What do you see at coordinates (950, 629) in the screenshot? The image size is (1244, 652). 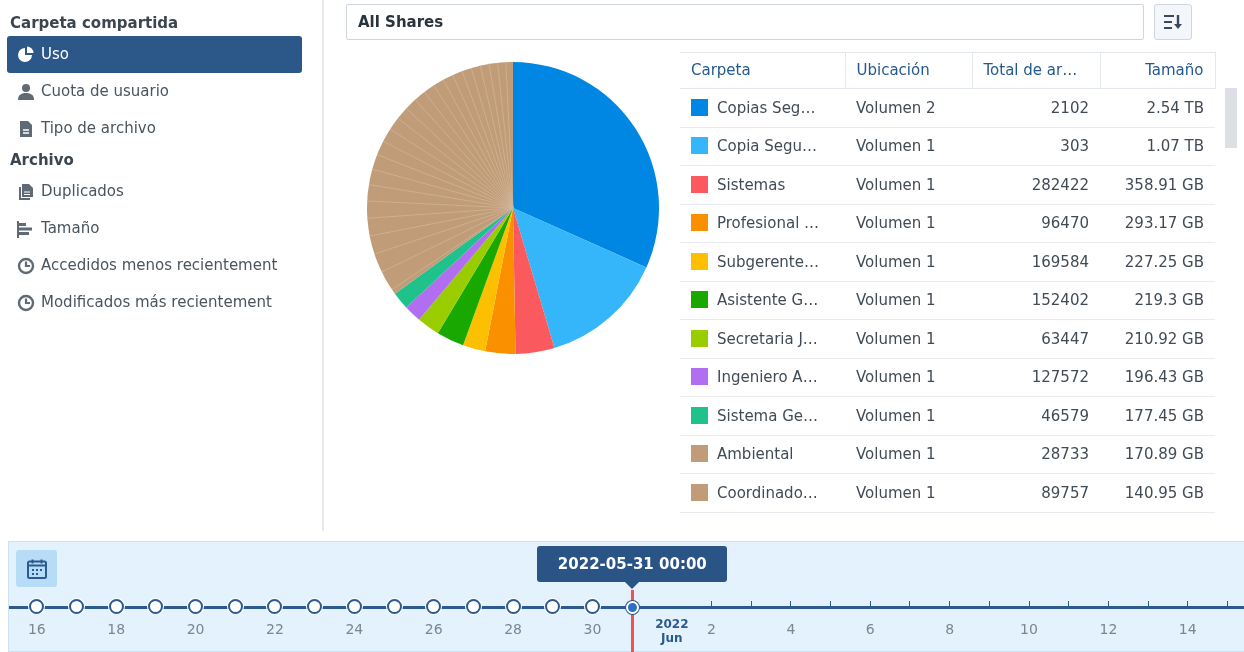 I see `day-label: 8` at bounding box center [950, 629].